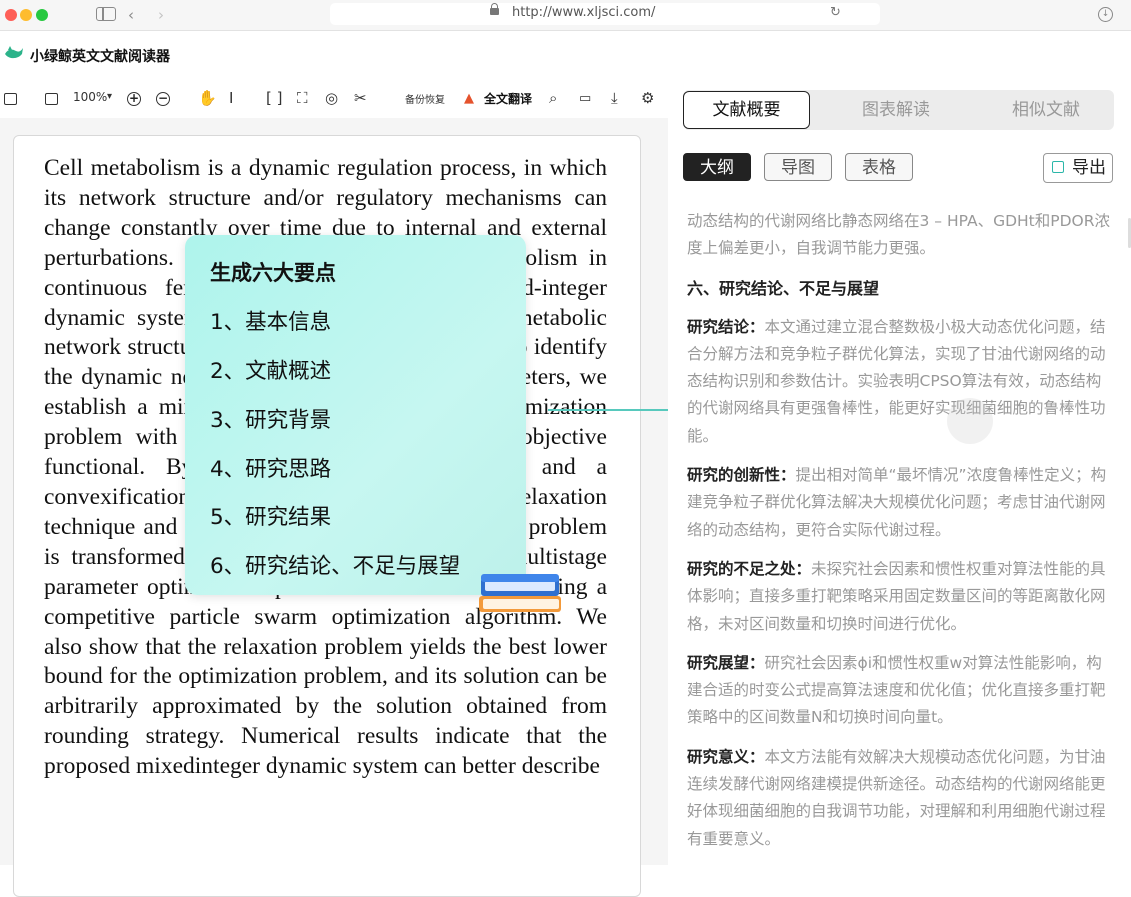 Image resolution: width=1131 pixels, height=897 pixels. What do you see at coordinates (494, 9) in the screenshot?
I see `lock-icon` at bounding box center [494, 9].